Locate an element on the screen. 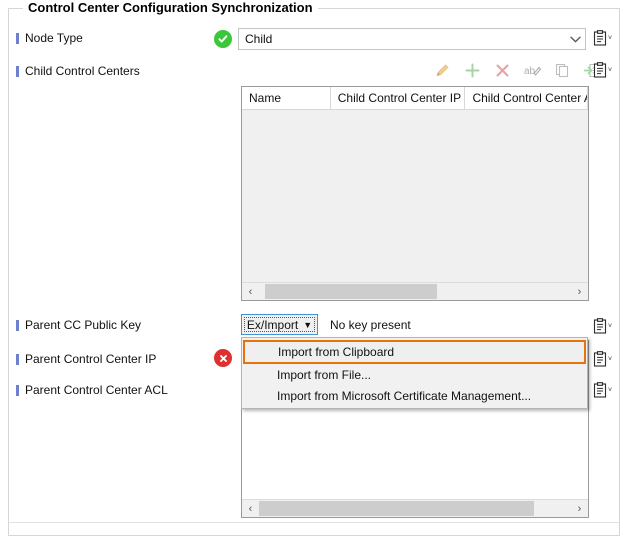 The width and height of the screenshot is (628, 548). label-parent-control-center-acl-text: Parent Control Center ACL is located at coordinates (96, 390).